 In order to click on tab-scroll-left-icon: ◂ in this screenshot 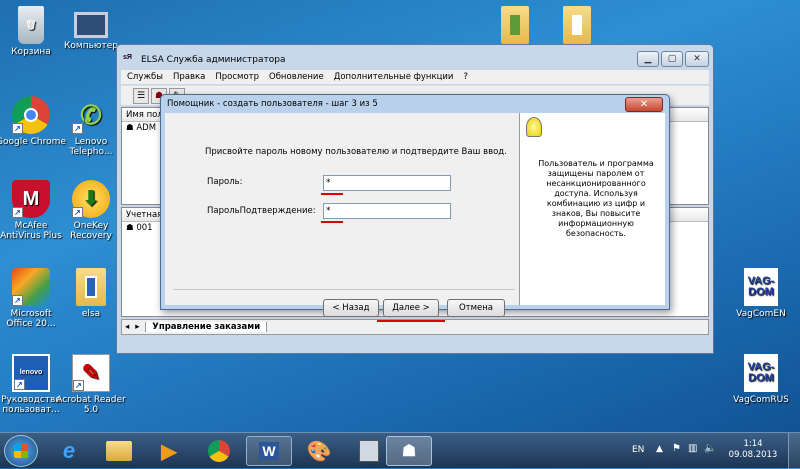, I will do `click(127, 327)`.